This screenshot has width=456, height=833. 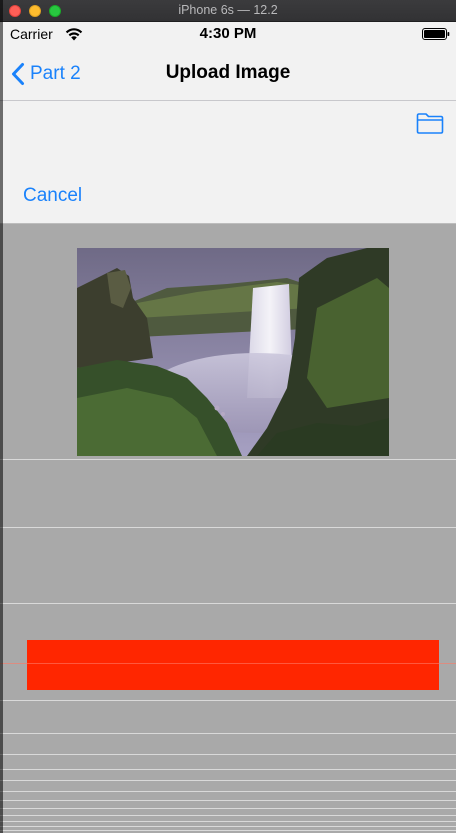 I want to click on page-title: Upload Image, so click(x=228, y=72).